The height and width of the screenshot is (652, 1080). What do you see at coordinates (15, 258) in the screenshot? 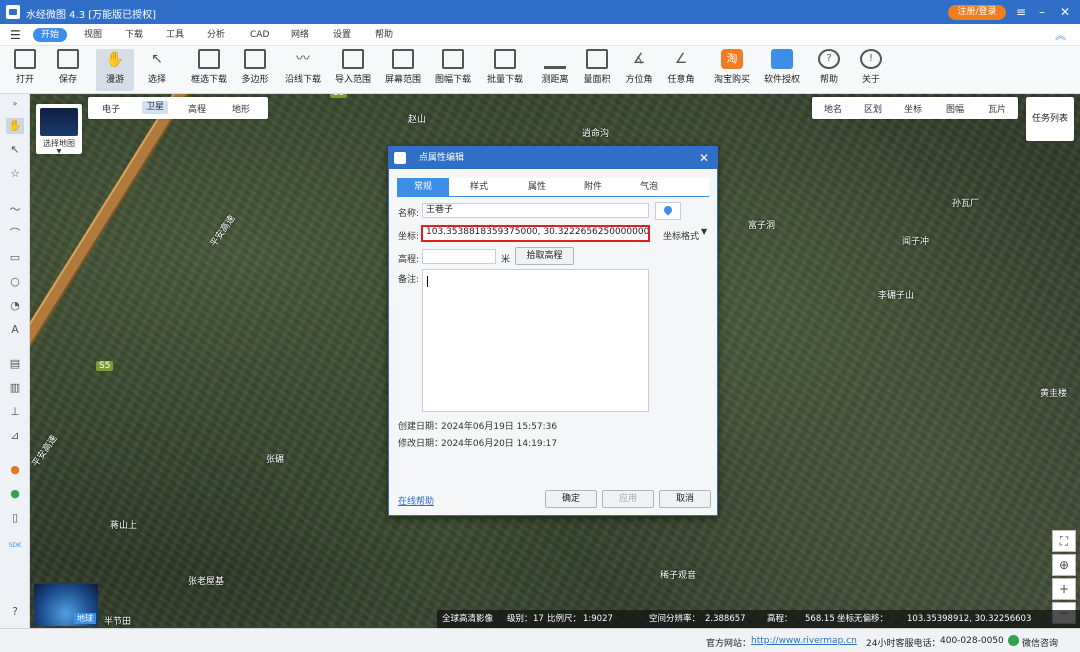
I see `rectangle-tool-icon: ▭` at bounding box center [15, 258].